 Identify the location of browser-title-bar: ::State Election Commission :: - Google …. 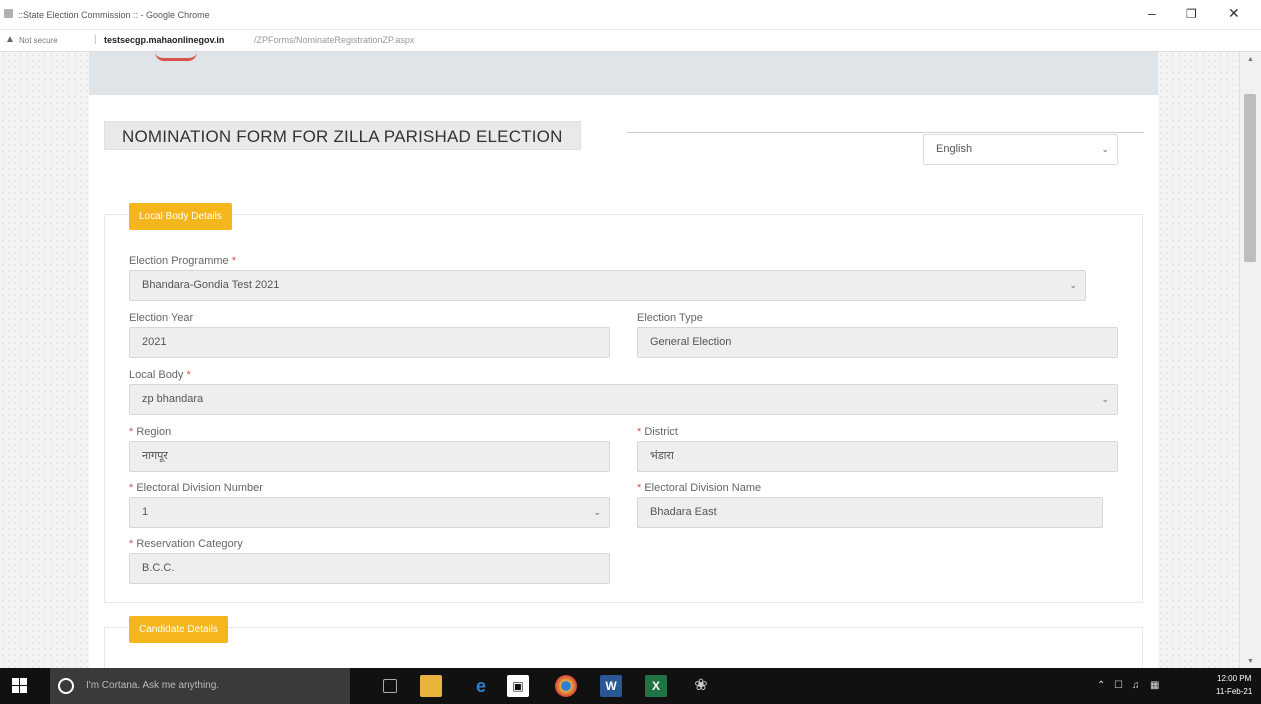
(630, 15).